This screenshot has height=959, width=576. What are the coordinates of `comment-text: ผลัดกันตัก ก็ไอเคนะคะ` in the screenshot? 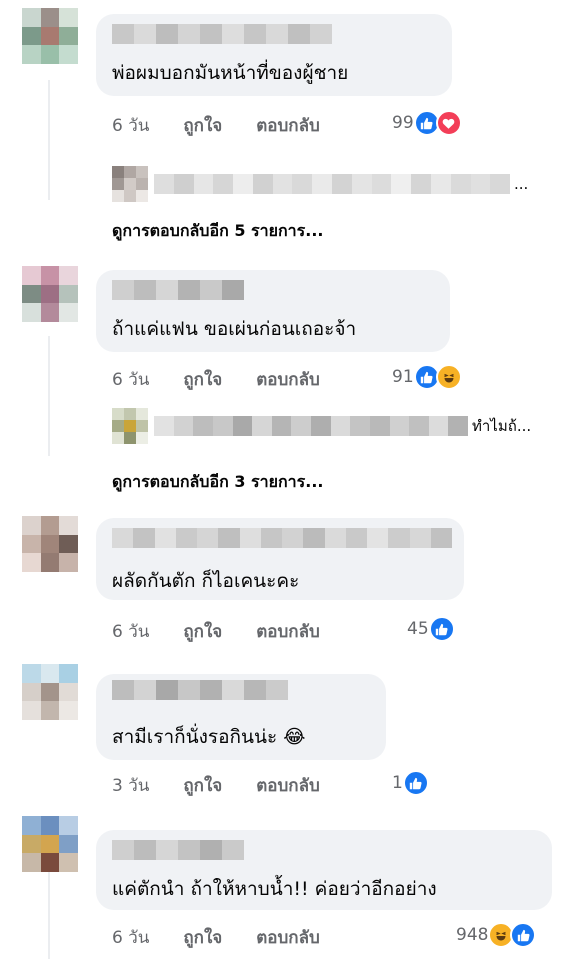 It's located at (206, 581).